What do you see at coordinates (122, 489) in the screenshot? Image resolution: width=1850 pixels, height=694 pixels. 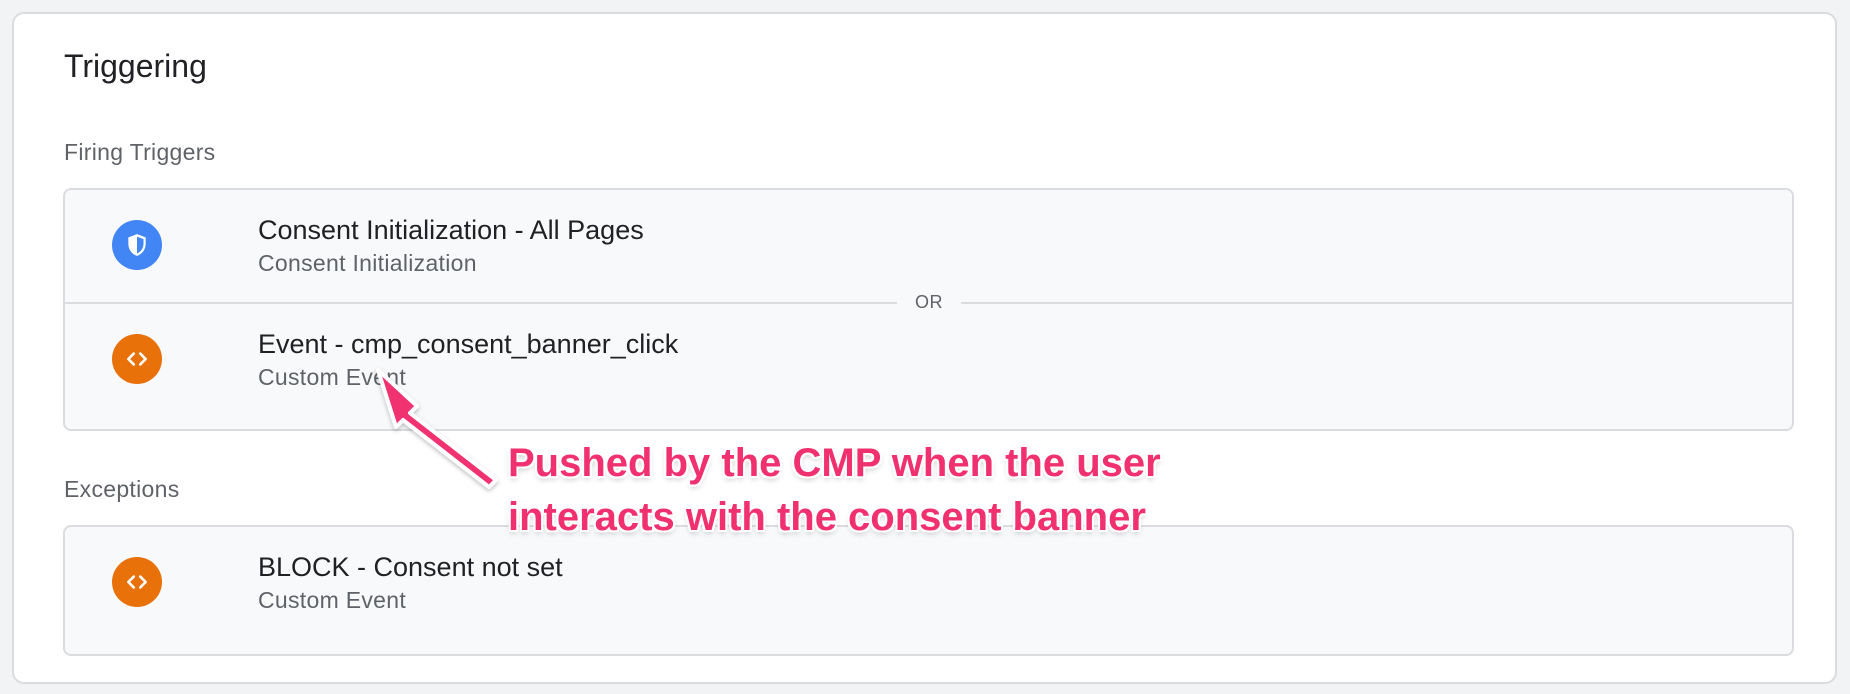 I see `exceptions-label: Exceptions` at bounding box center [122, 489].